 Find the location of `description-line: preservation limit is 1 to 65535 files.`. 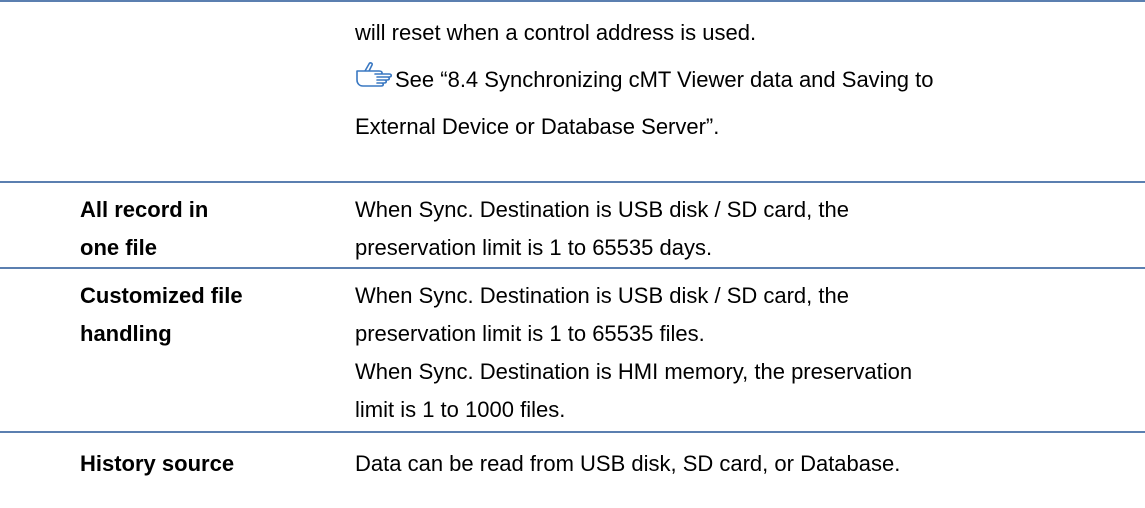

description-line: preservation limit is 1 to 65535 files. is located at coordinates (530, 333).